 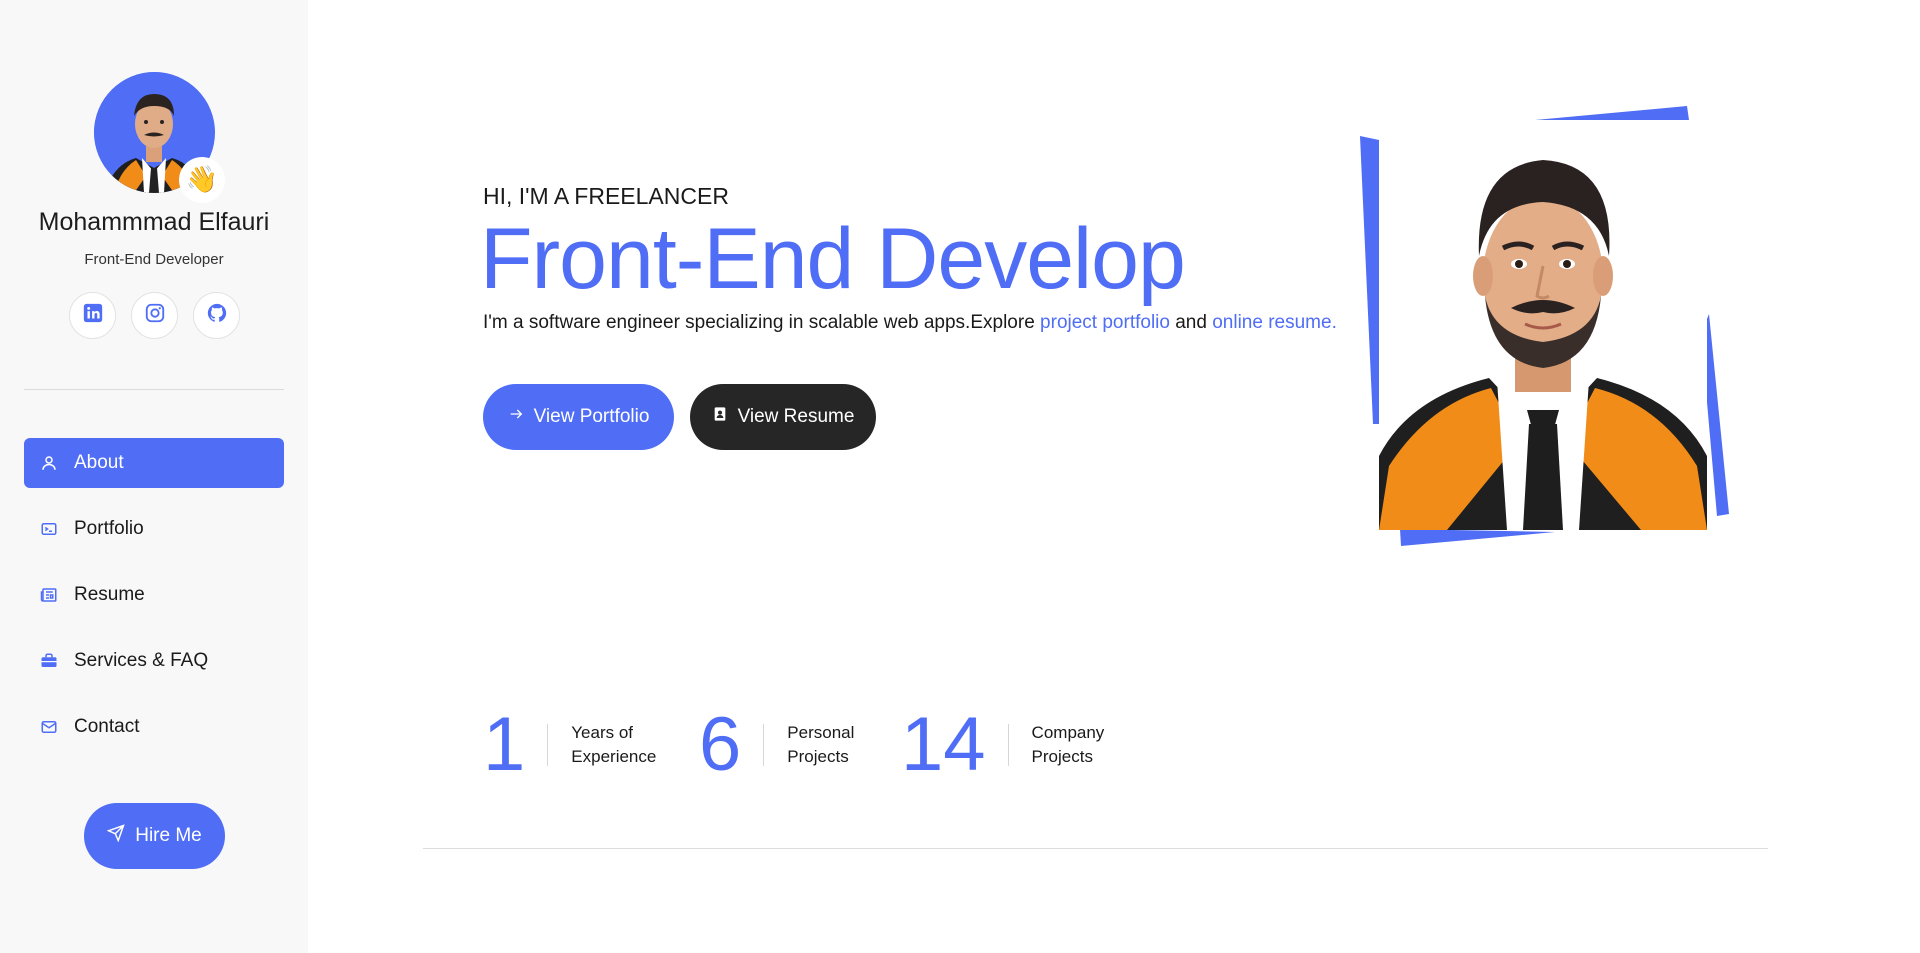 What do you see at coordinates (1543, 333) in the screenshot?
I see `hero-portrait-image` at bounding box center [1543, 333].